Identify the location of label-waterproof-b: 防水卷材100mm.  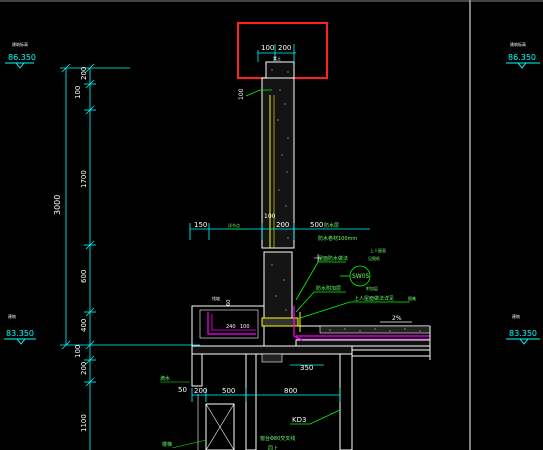
(337, 238).